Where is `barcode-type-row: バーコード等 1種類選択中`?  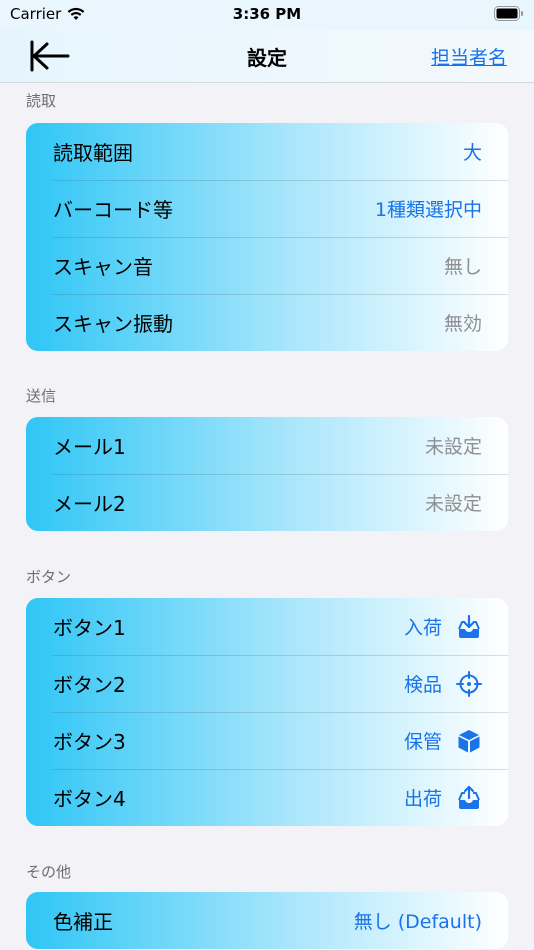
barcode-type-row: バーコード等 1種類選択中 is located at coordinates (267, 208).